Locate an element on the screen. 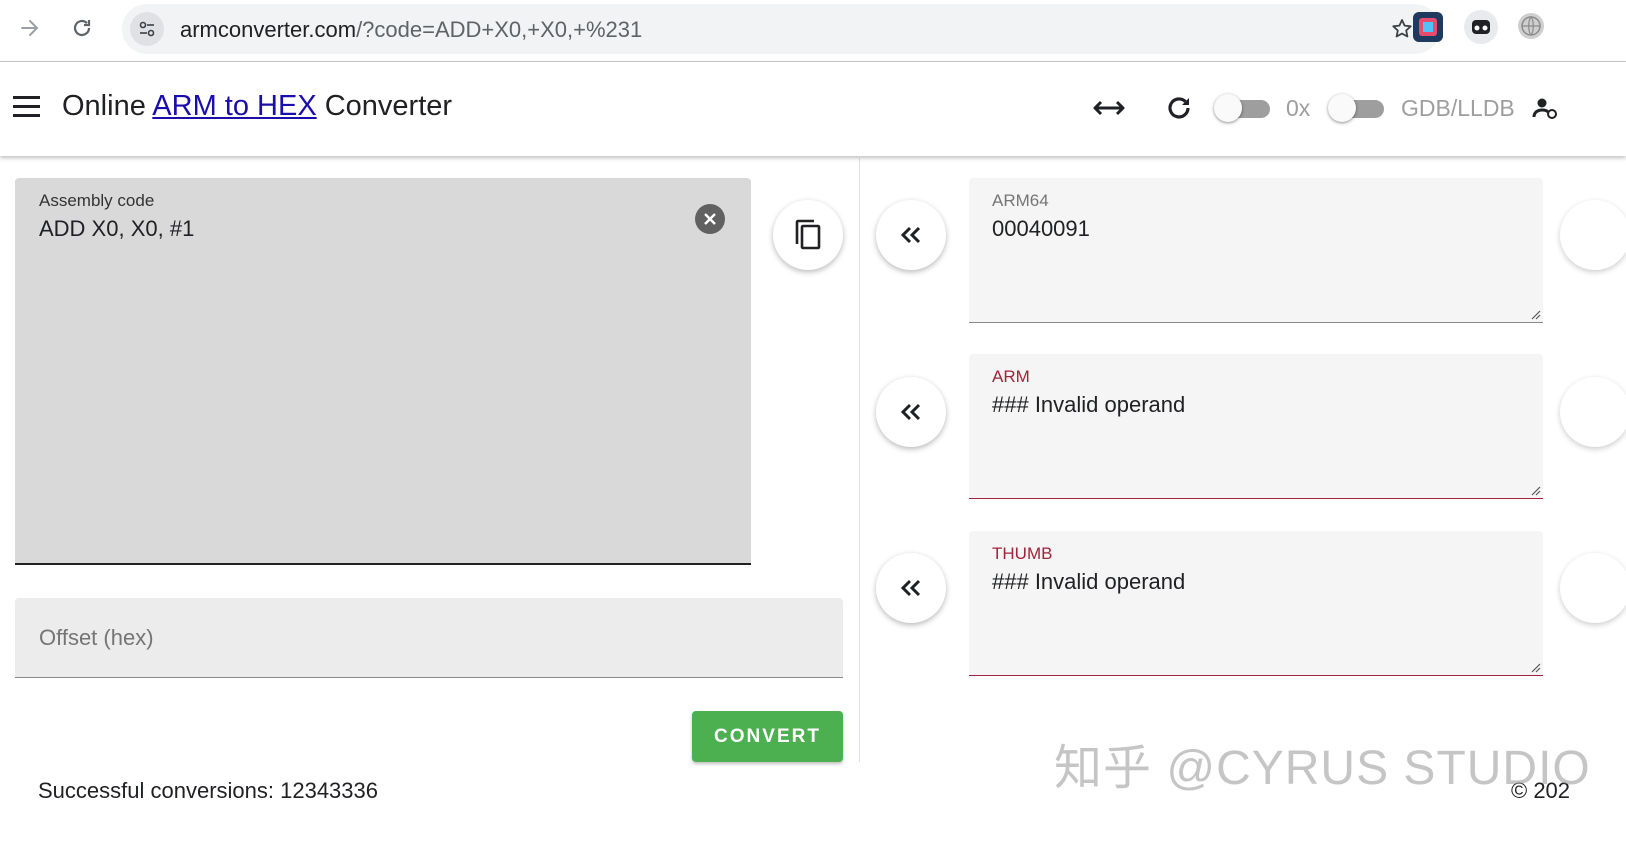  profile-globe-icon is located at coordinates (1531, 26).